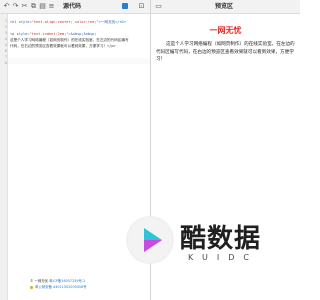 This screenshot has height=300, width=320. I want to click on line-number: 2, so click(5, 27).